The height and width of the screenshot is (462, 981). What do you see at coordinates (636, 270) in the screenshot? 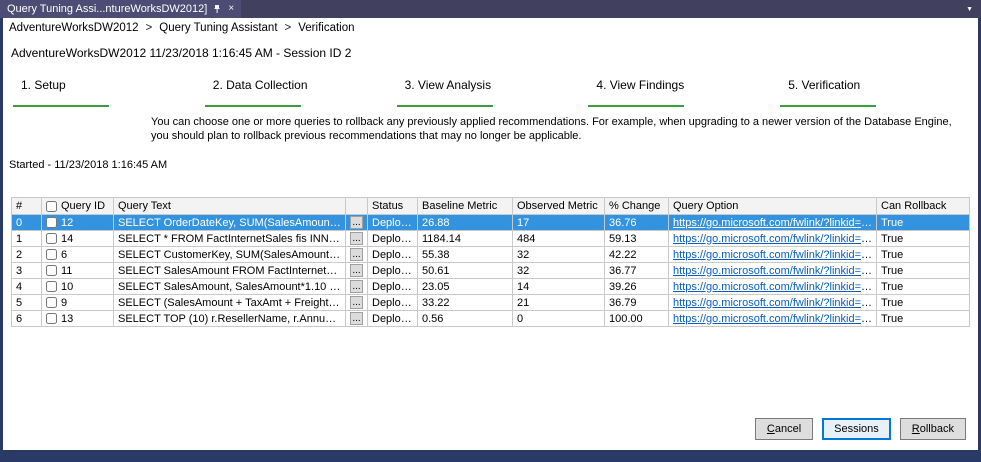
I see `pct-change-cell: 36.77` at bounding box center [636, 270].